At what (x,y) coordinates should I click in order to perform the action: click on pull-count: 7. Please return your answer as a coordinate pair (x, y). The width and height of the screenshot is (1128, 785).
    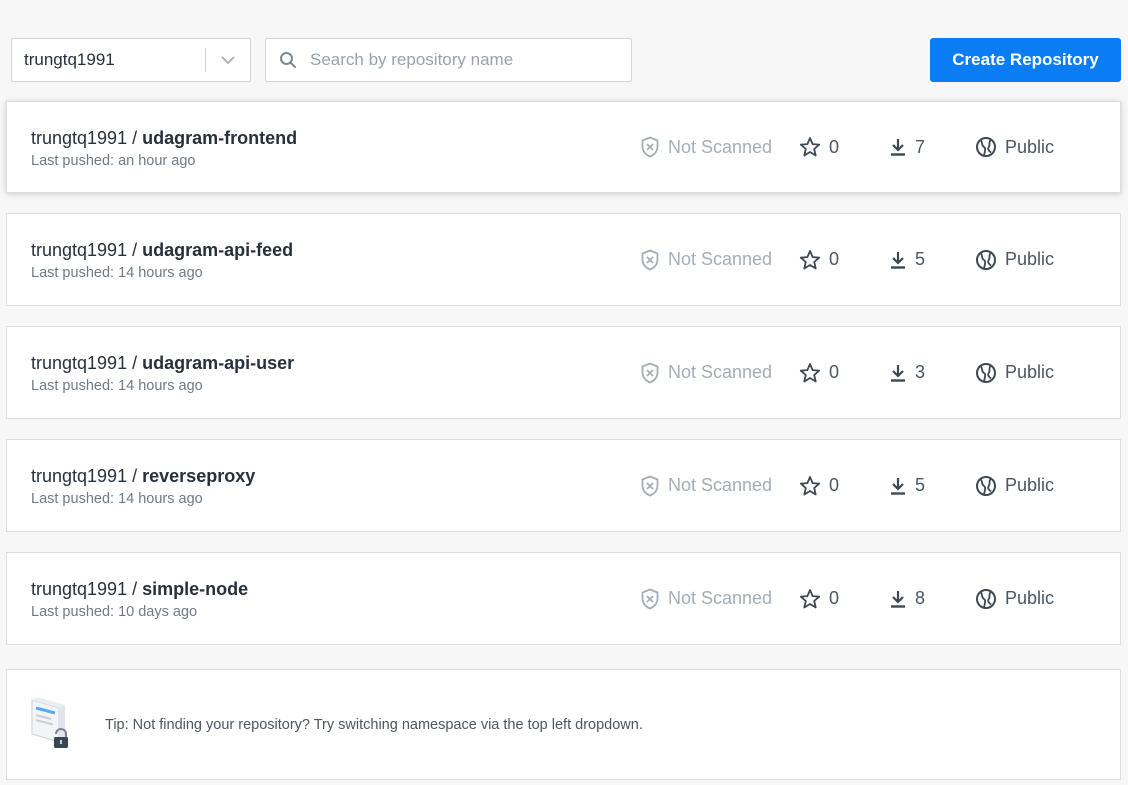
    Looking at the image, I should click on (907, 147).